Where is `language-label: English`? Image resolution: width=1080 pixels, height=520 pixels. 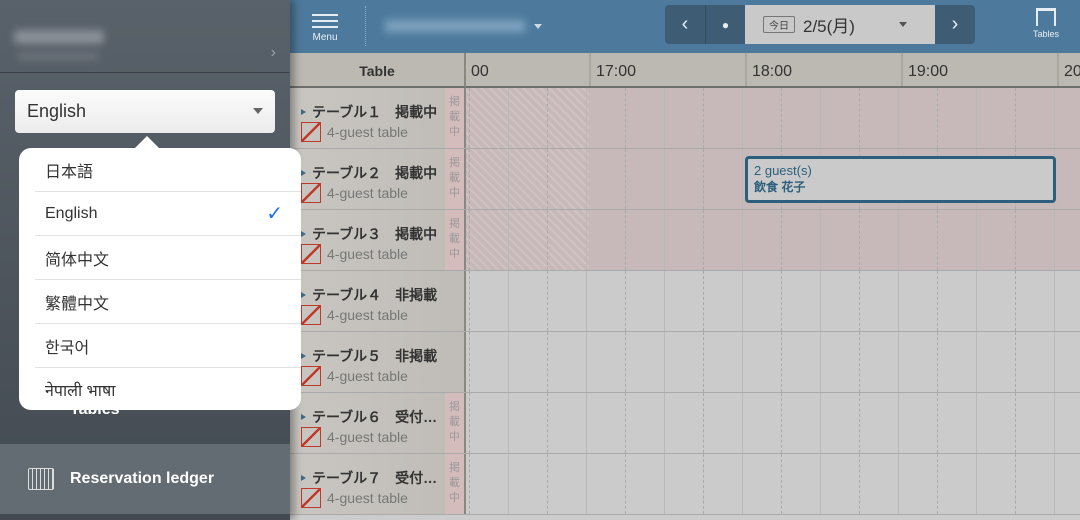 language-label: English is located at coordinates (71, 213).